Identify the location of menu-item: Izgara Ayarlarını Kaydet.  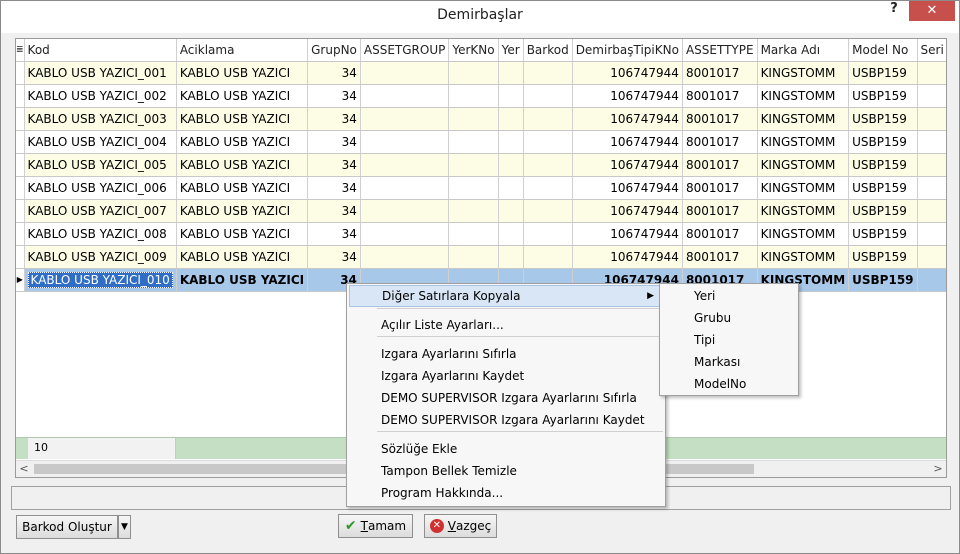
(506, 376).